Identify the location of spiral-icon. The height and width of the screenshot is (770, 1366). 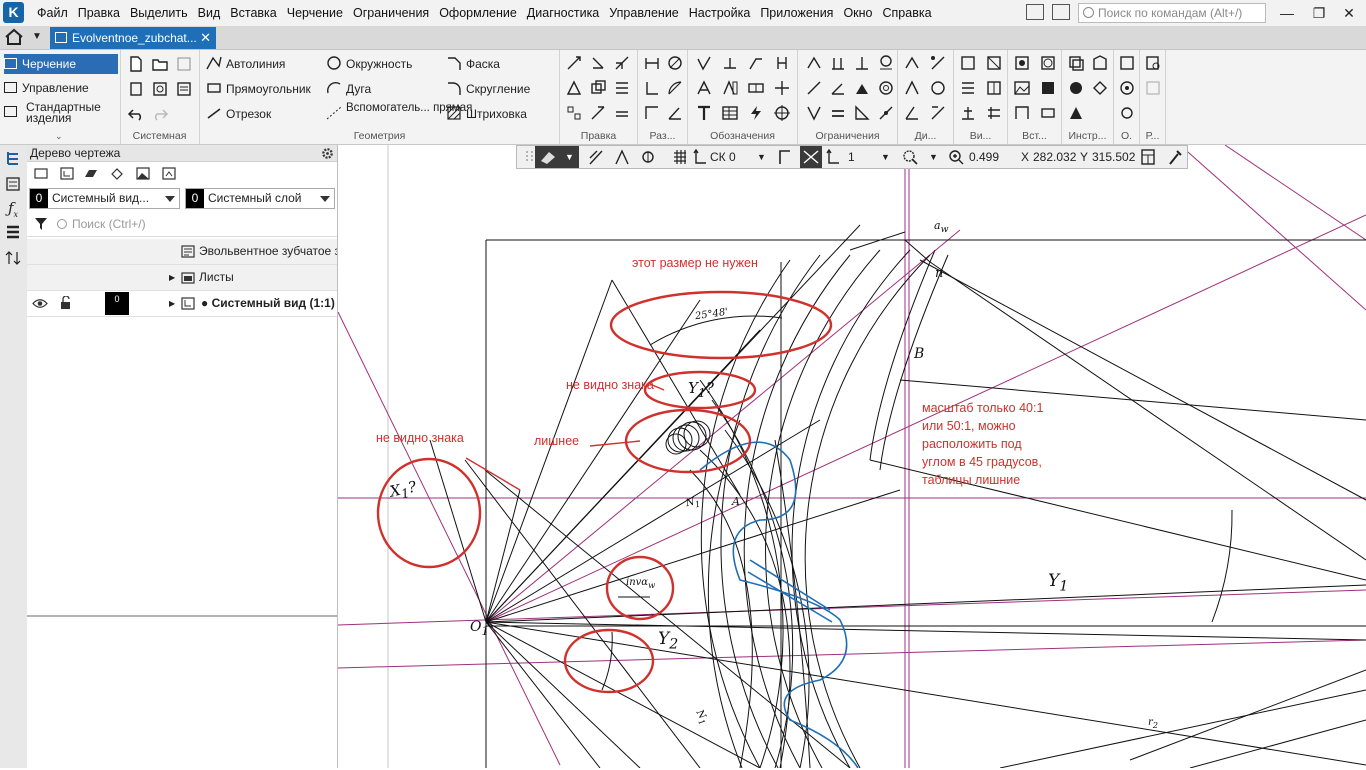
(1127, 88).